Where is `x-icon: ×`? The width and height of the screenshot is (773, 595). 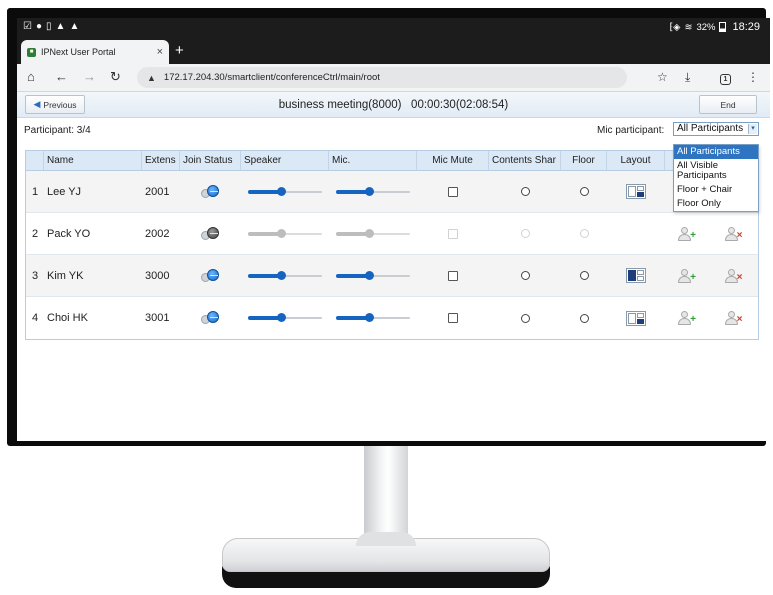
x-icon: × is located at coordinates (739, 319).